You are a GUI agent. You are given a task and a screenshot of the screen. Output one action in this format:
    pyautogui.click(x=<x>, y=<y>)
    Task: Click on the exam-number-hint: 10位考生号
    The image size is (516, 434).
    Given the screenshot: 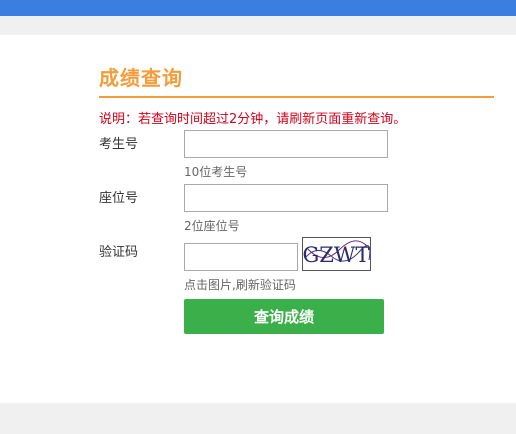 What is the action you would take?
    pyautogui.click(x=216, y=172)
    